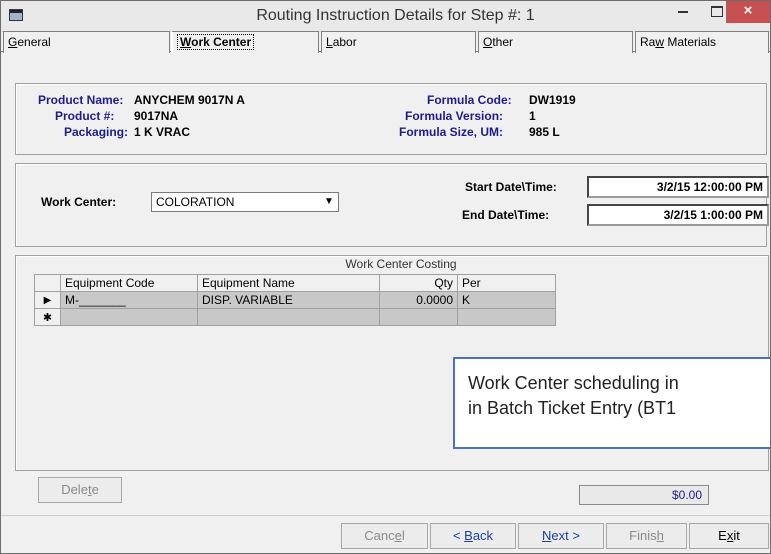 The width and height of the screenshot is (771, 554). Describe the element at coordinates (162, 132) in the screenshot. I see `packaging-value: 1 K VRAC` at that location.